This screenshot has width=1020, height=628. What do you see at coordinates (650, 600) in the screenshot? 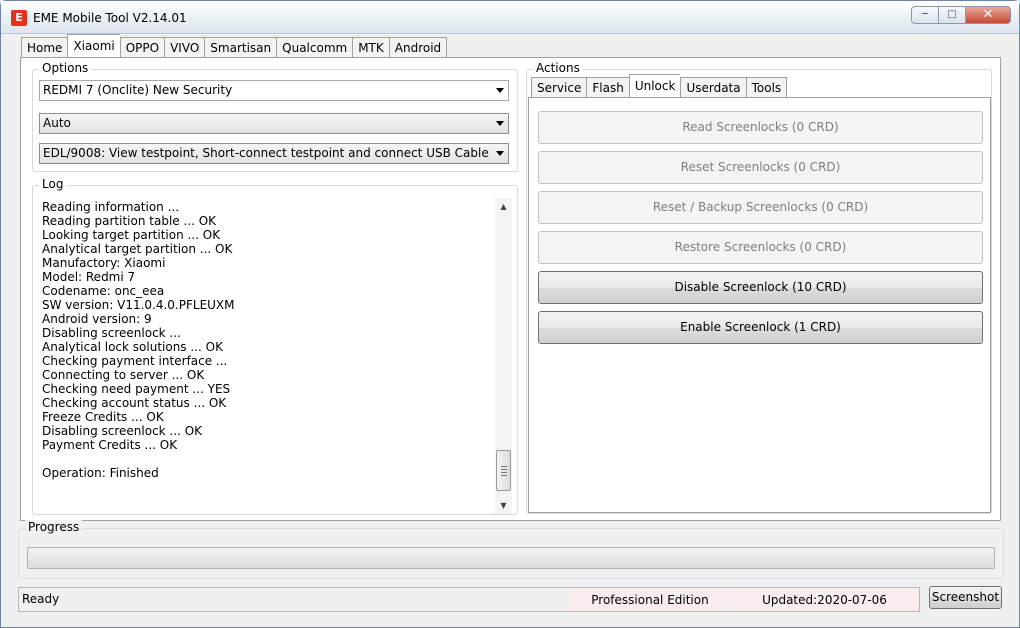
I see `edition-label: Professional Edition` at bounding box center [650, 600].